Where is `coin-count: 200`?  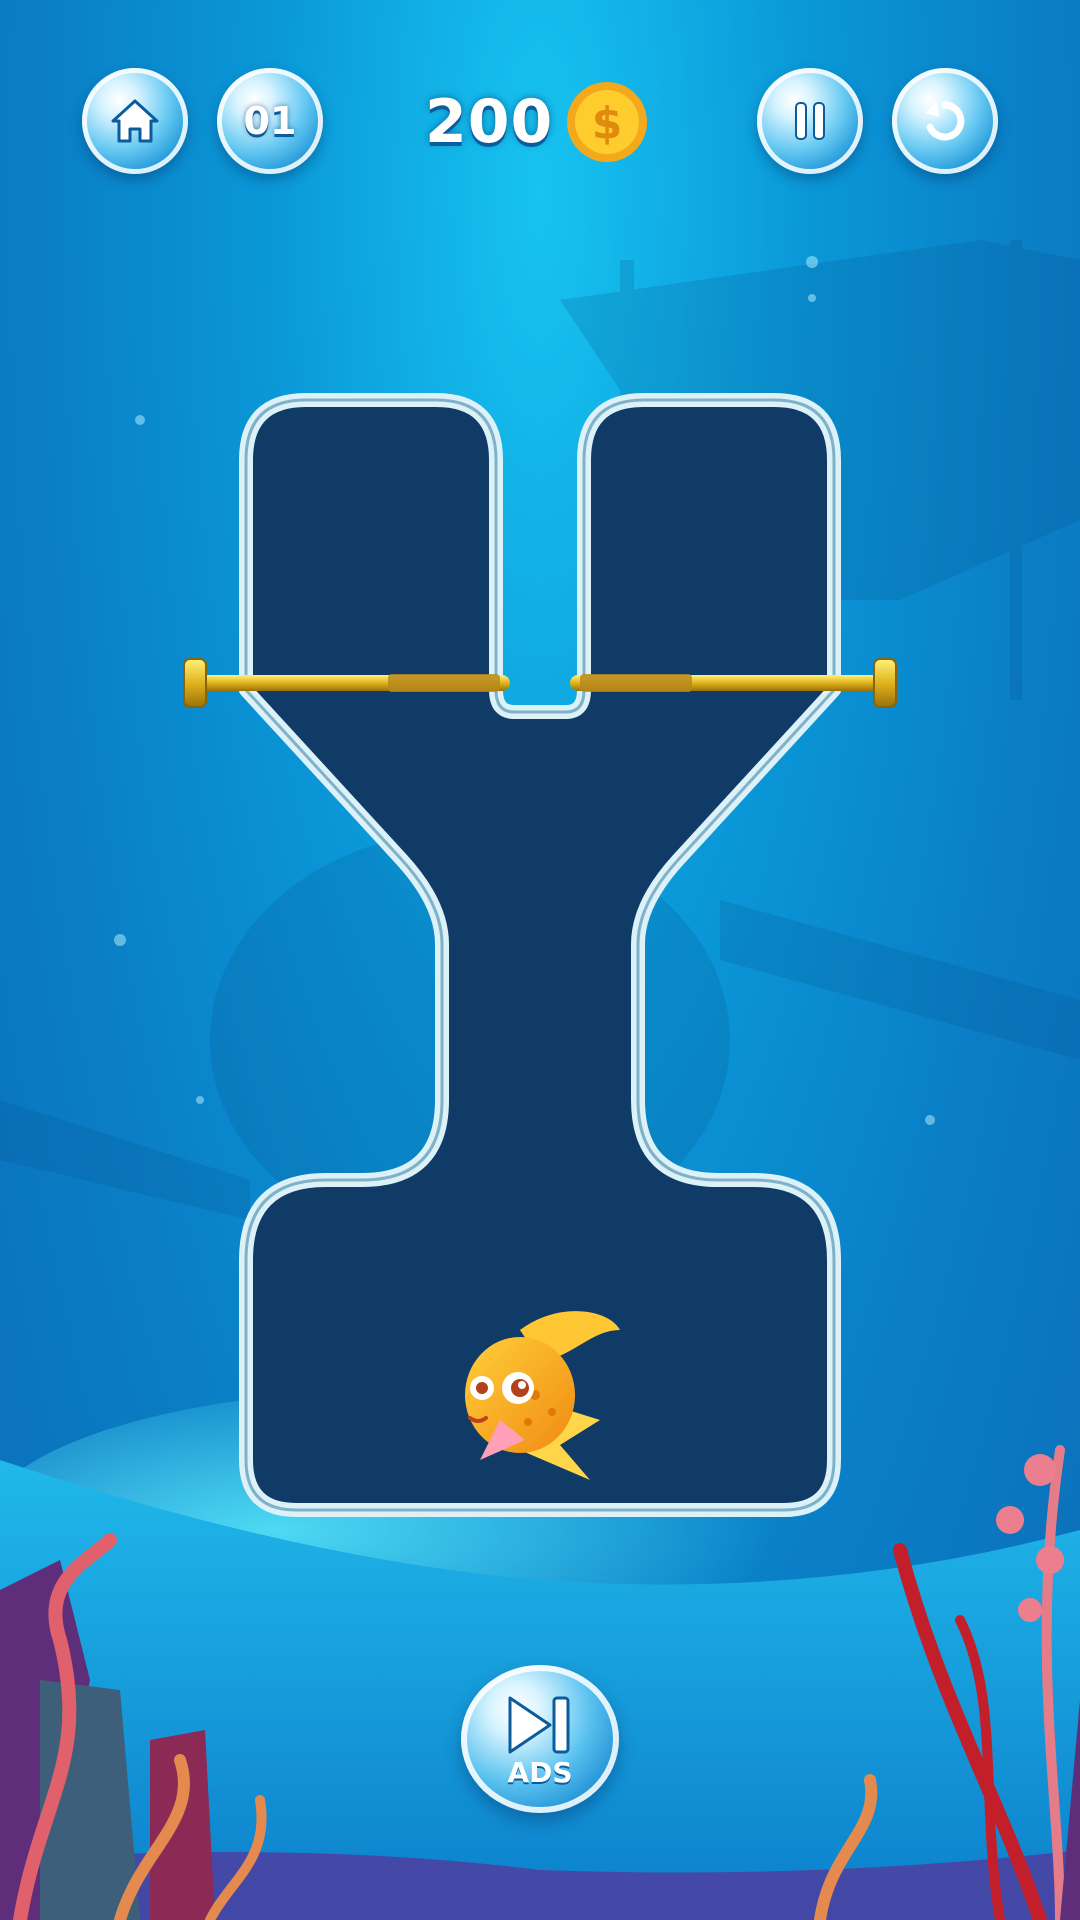
coin-count: 200 is located at coordinates (489, 122).